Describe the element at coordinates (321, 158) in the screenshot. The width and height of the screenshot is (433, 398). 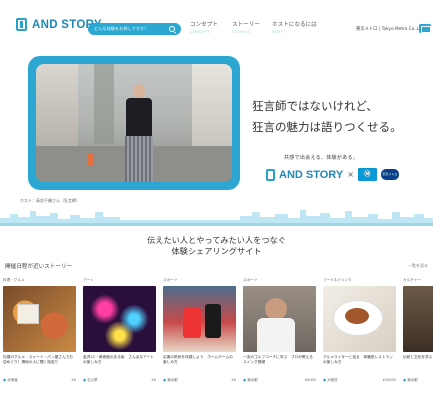
I see `collab-note: 共感で出会える、体験がある。` at that location.